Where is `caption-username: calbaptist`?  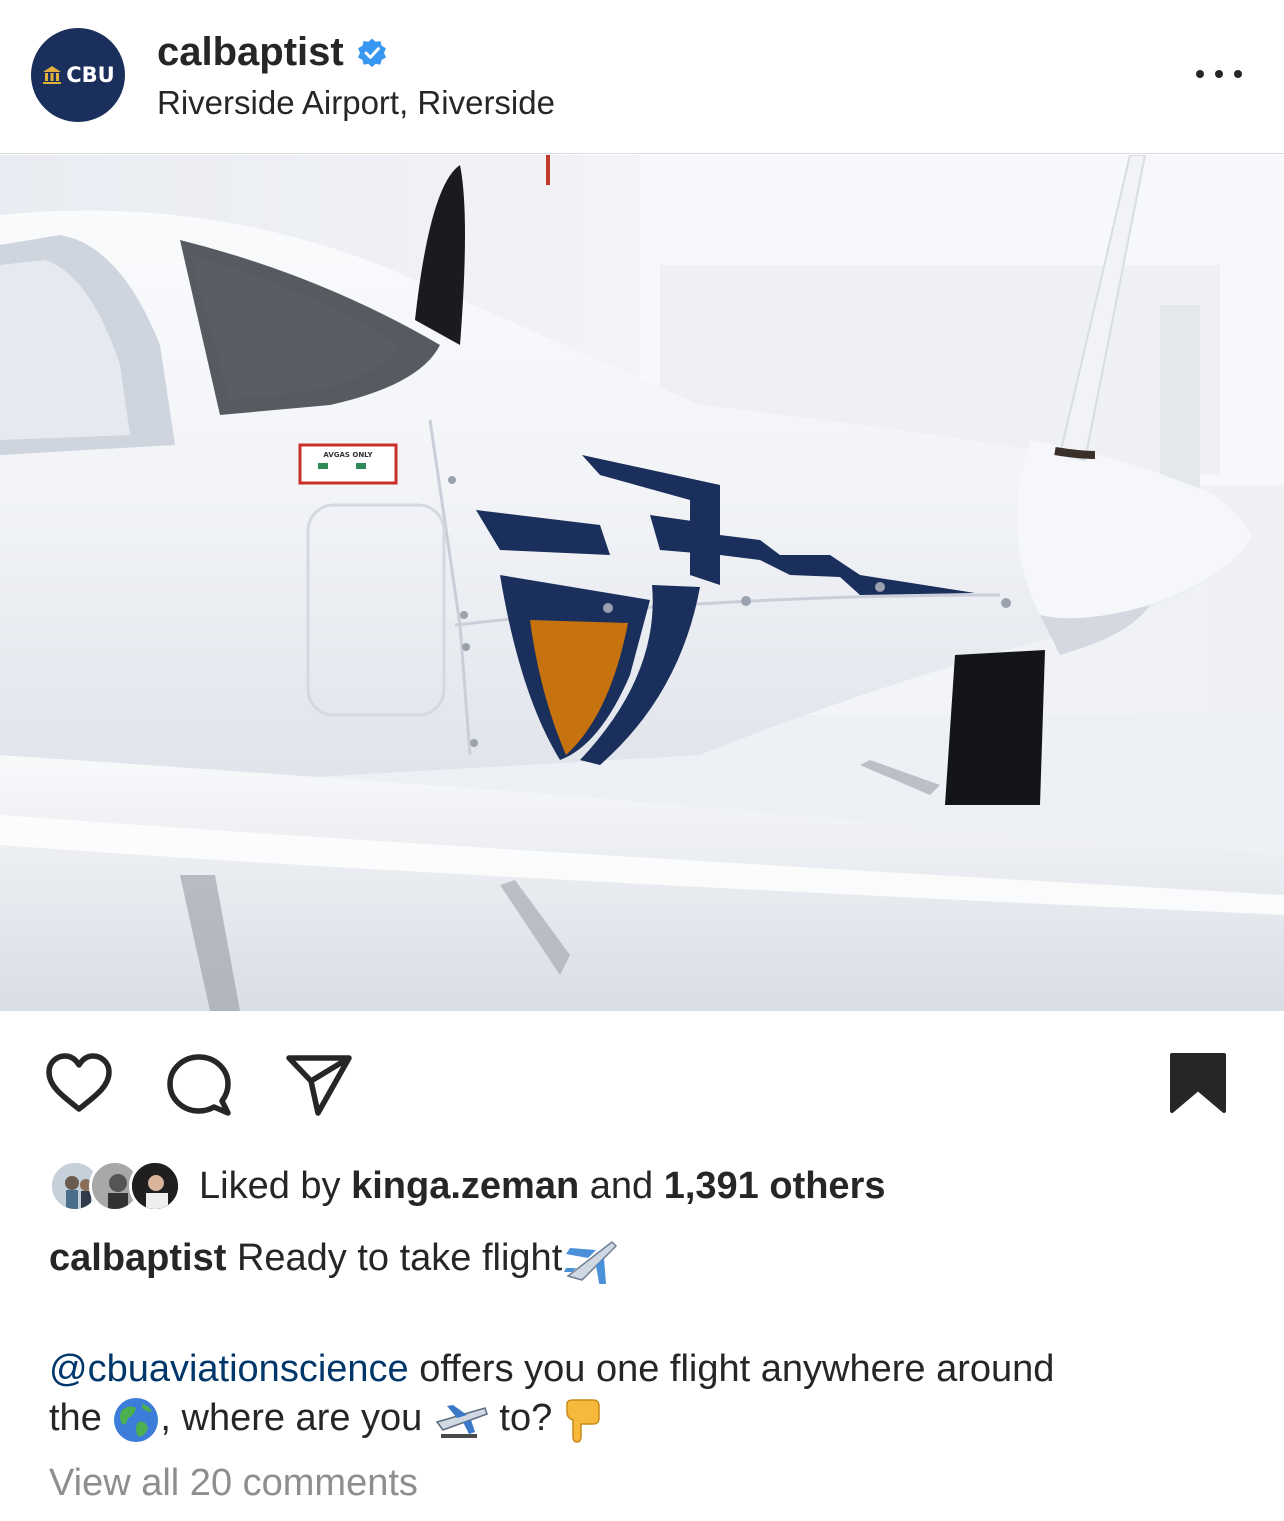 caption-username: calbaptist is located at coordinates (137, 1258).